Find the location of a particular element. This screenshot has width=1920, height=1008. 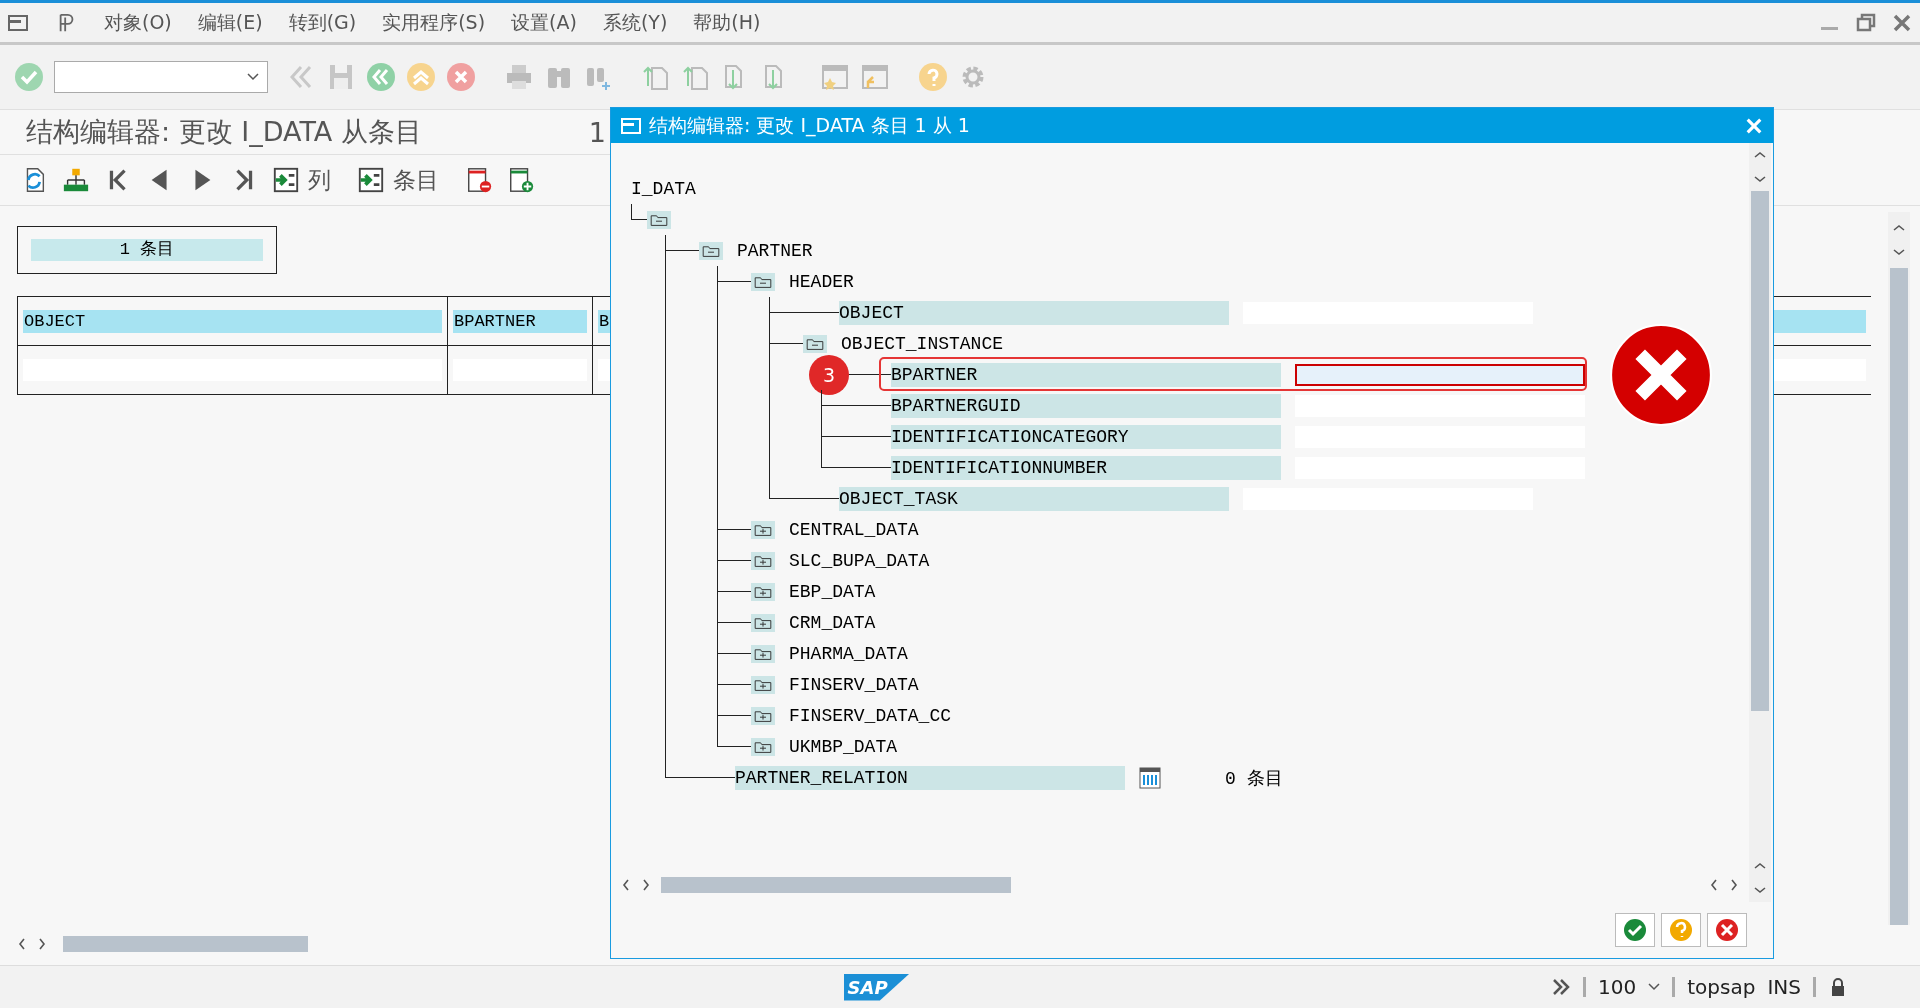

tree-node-label: FINSERV_DATA_CC is located at coordinates (870, 715).